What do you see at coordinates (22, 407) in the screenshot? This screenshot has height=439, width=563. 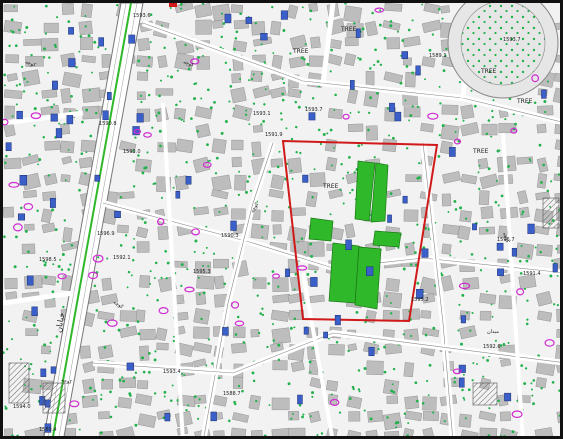 I see `elevation-label: 1594.0` at bounding box center [22, 407].